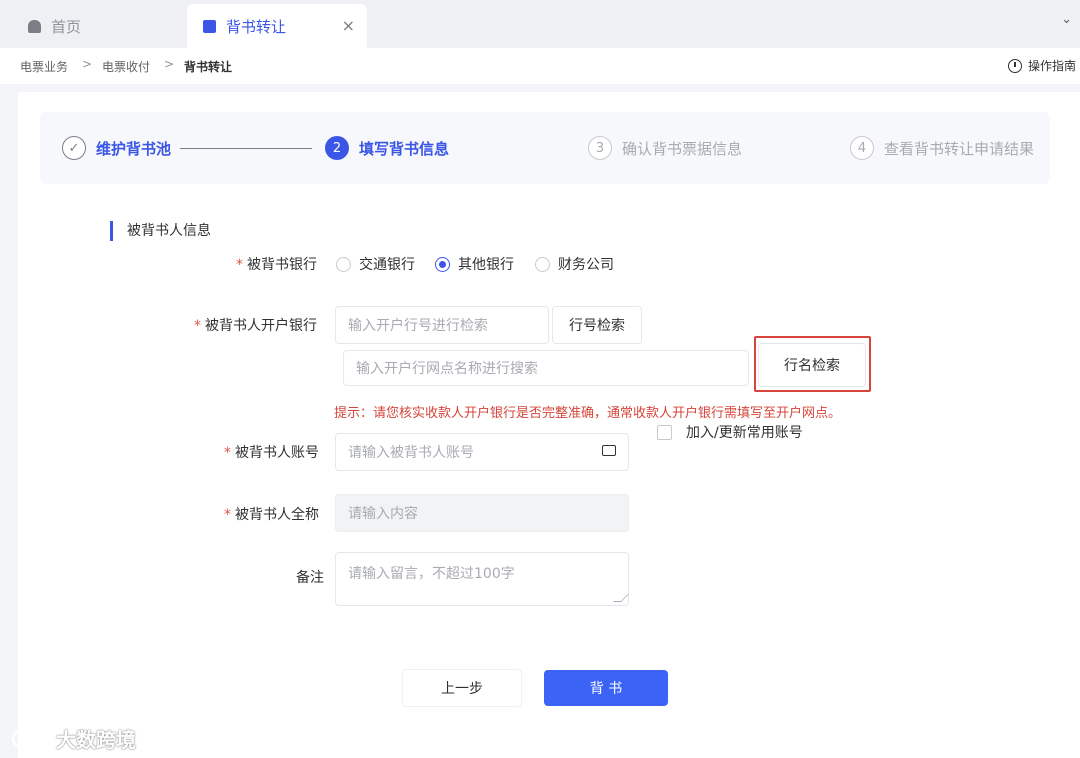  Describe the element at coordinates (209, 26) in the screenshot. I see `document-icon` at that location.